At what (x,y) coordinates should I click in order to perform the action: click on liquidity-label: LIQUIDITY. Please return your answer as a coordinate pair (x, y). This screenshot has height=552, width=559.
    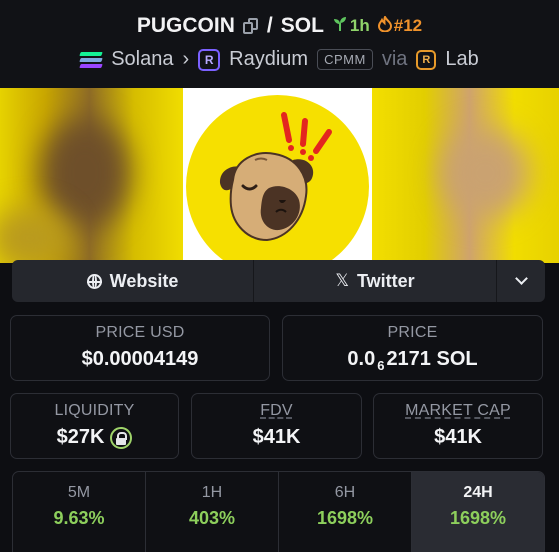
    Looking at the image, I should click on (94, 410).